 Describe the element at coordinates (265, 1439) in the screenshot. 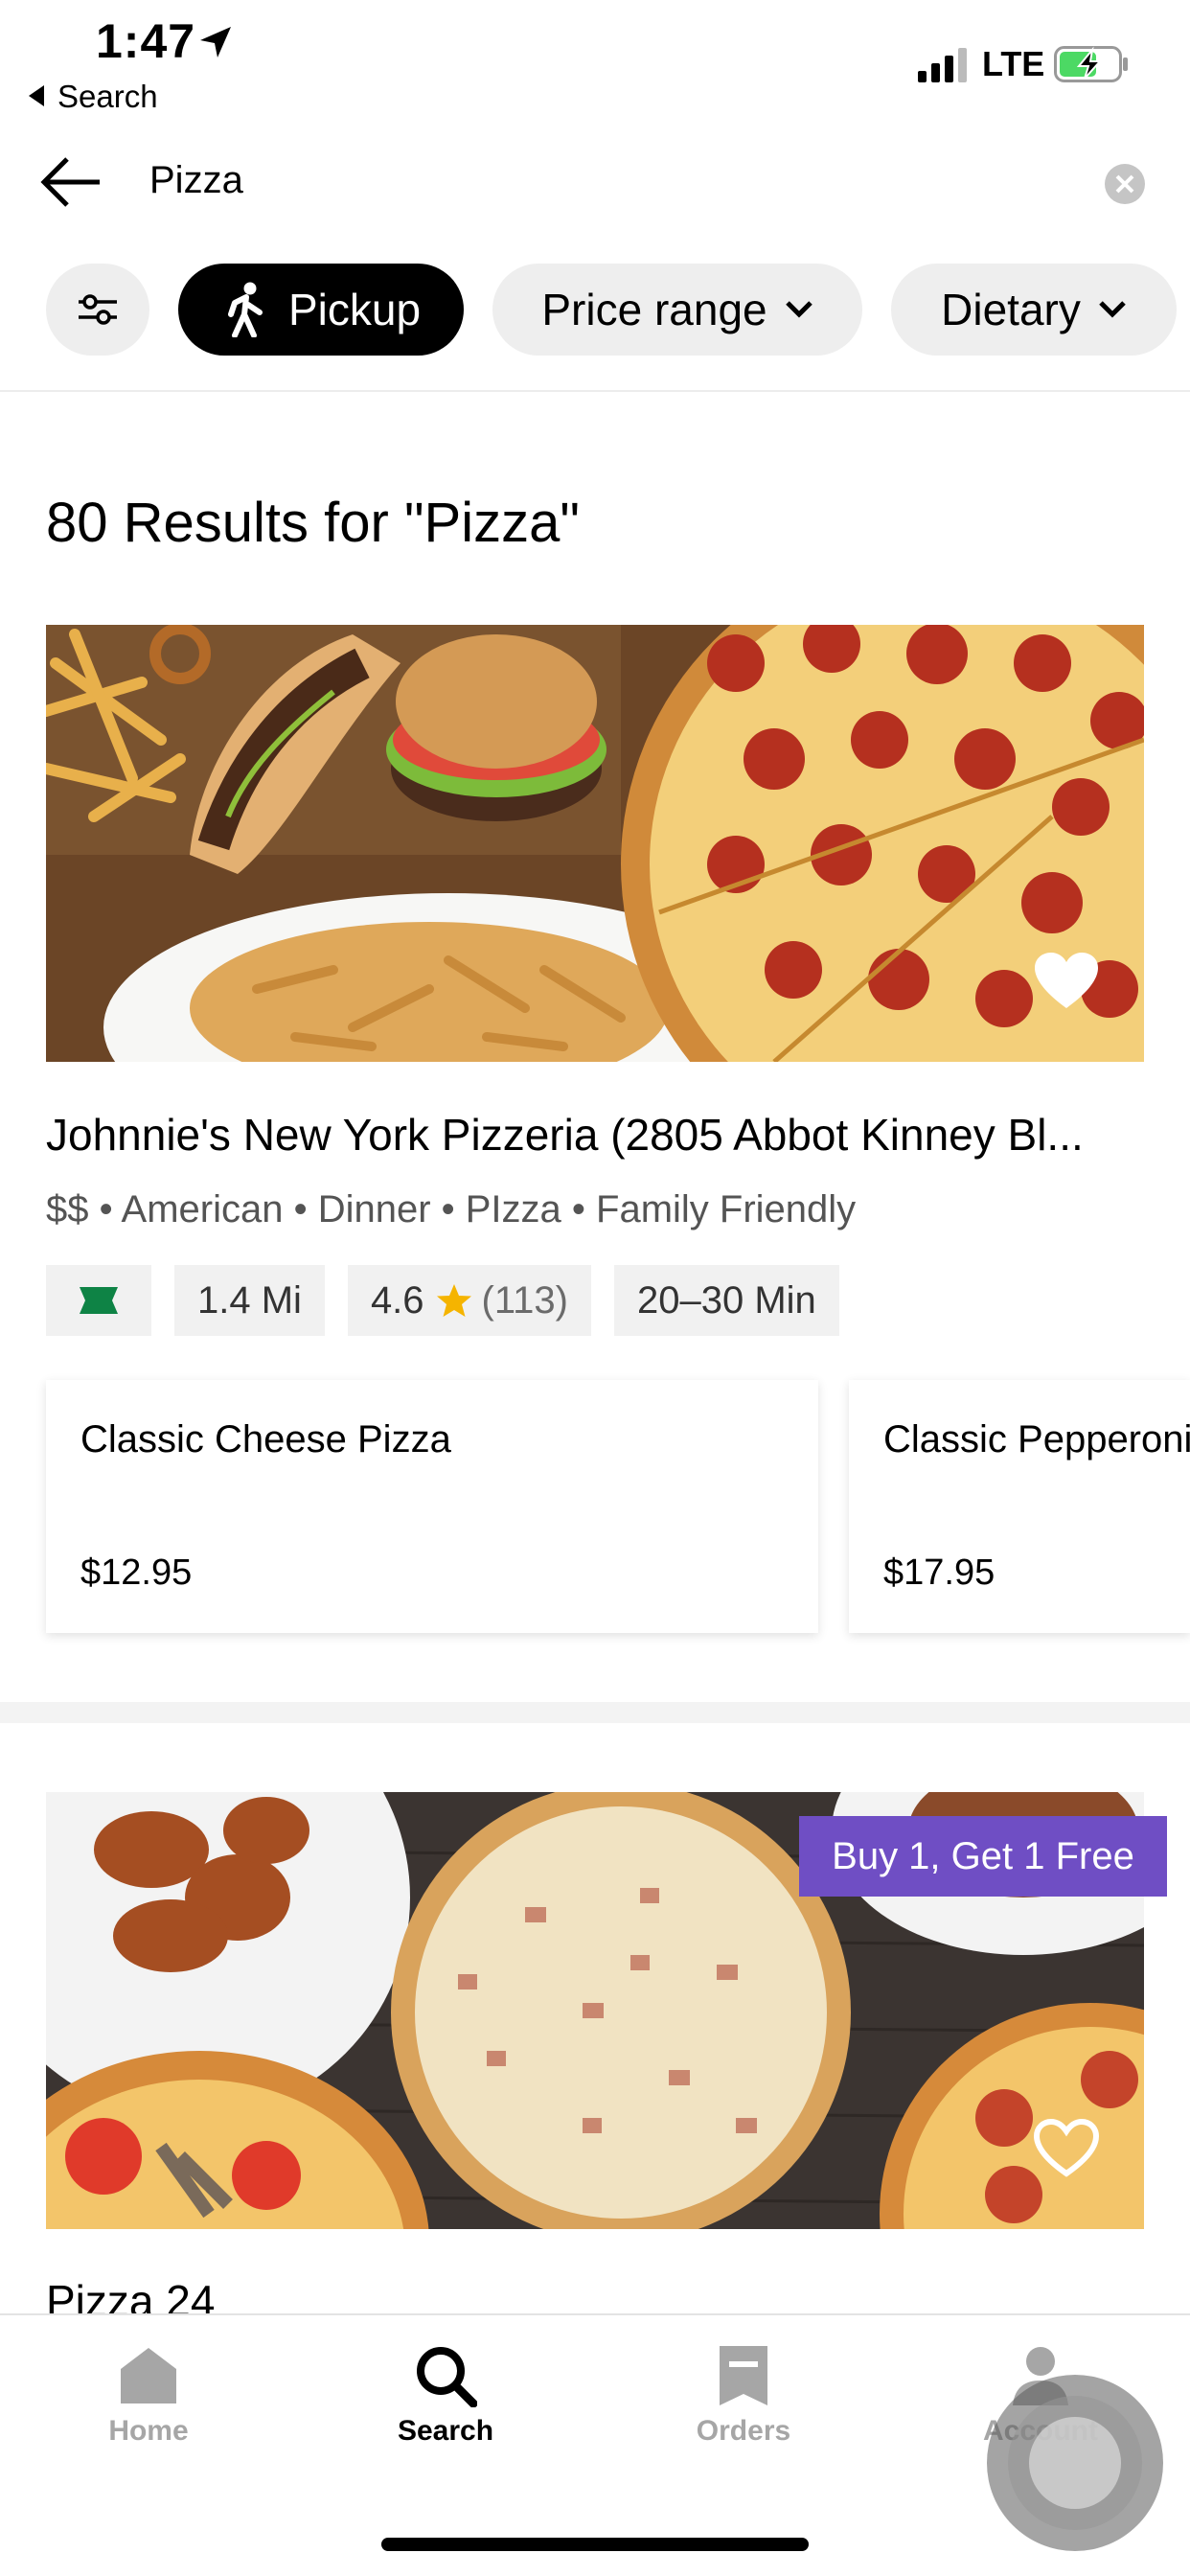

I see `menu-item-name: Classic Cheese Pizza` at that location.